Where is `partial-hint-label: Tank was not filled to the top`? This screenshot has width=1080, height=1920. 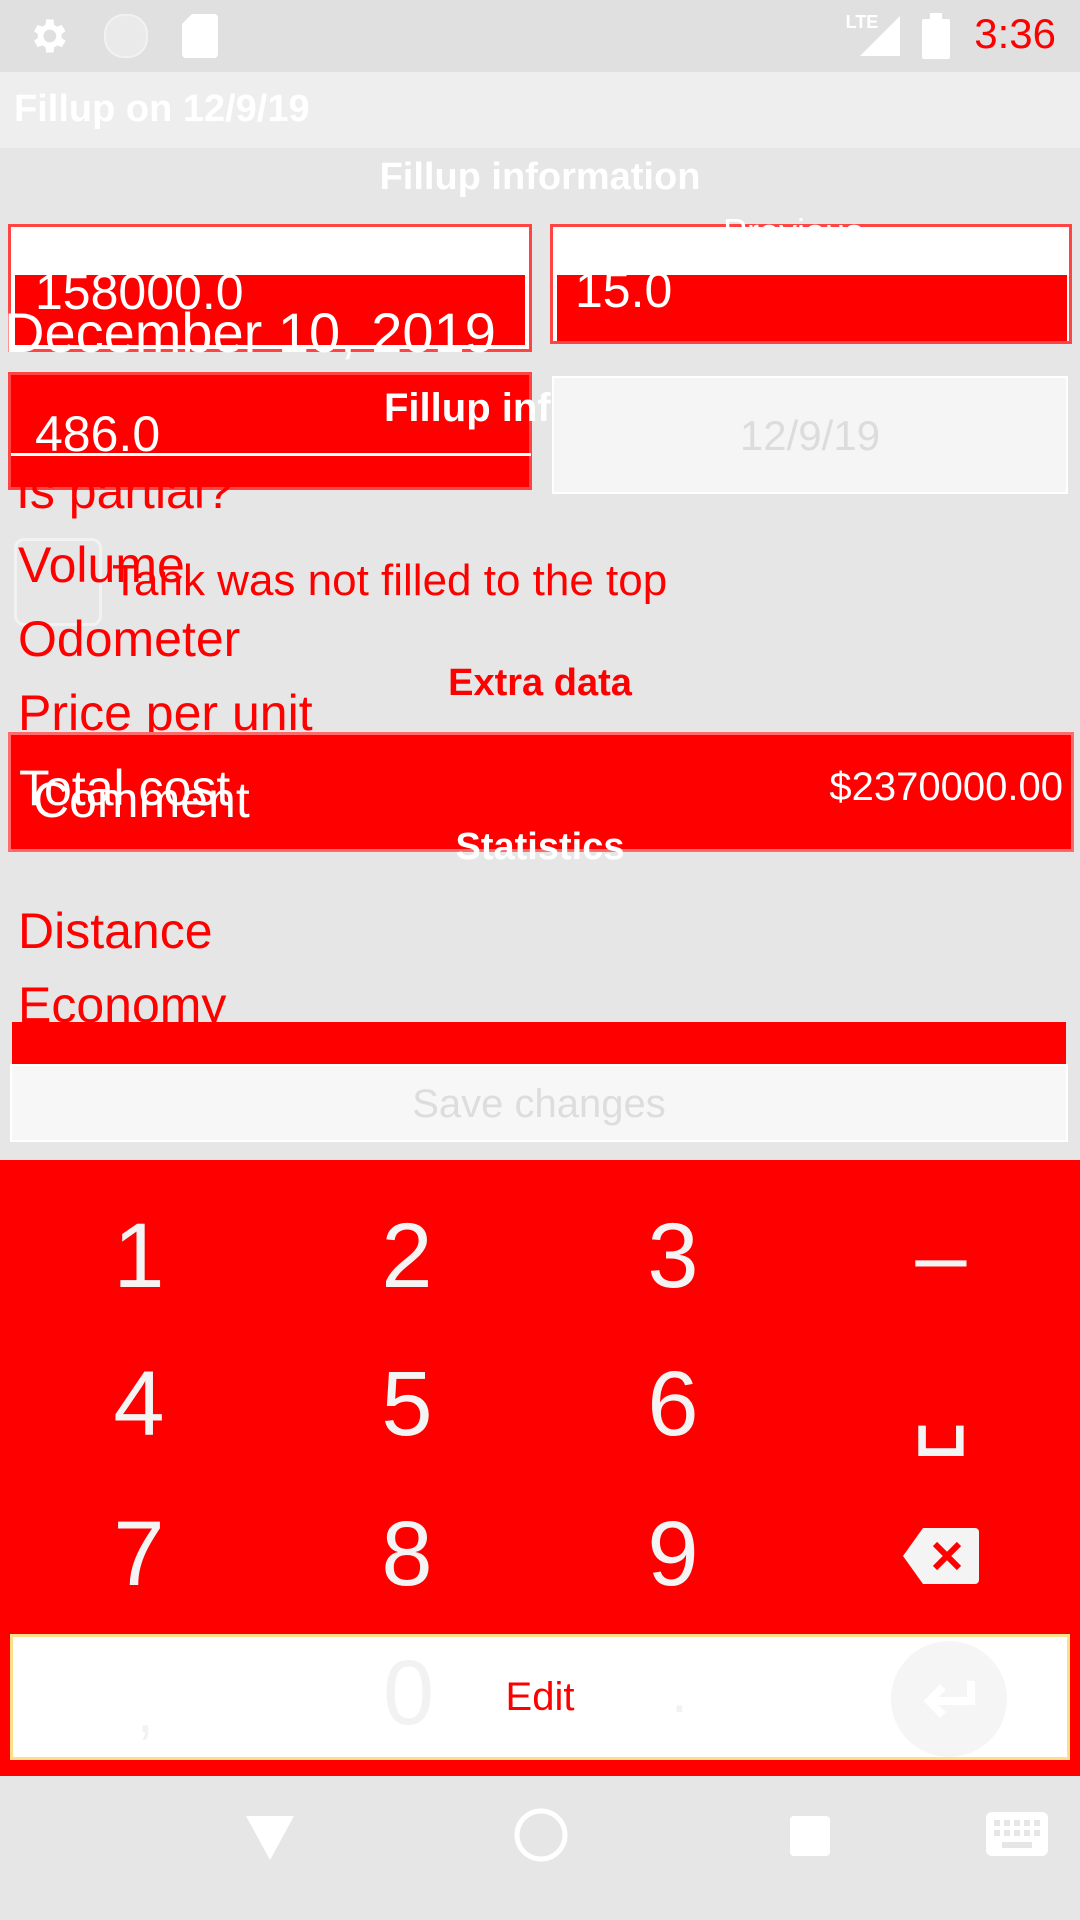
partial-hint-label: Tank was not filled to the top is located at coordinates (390, 580).